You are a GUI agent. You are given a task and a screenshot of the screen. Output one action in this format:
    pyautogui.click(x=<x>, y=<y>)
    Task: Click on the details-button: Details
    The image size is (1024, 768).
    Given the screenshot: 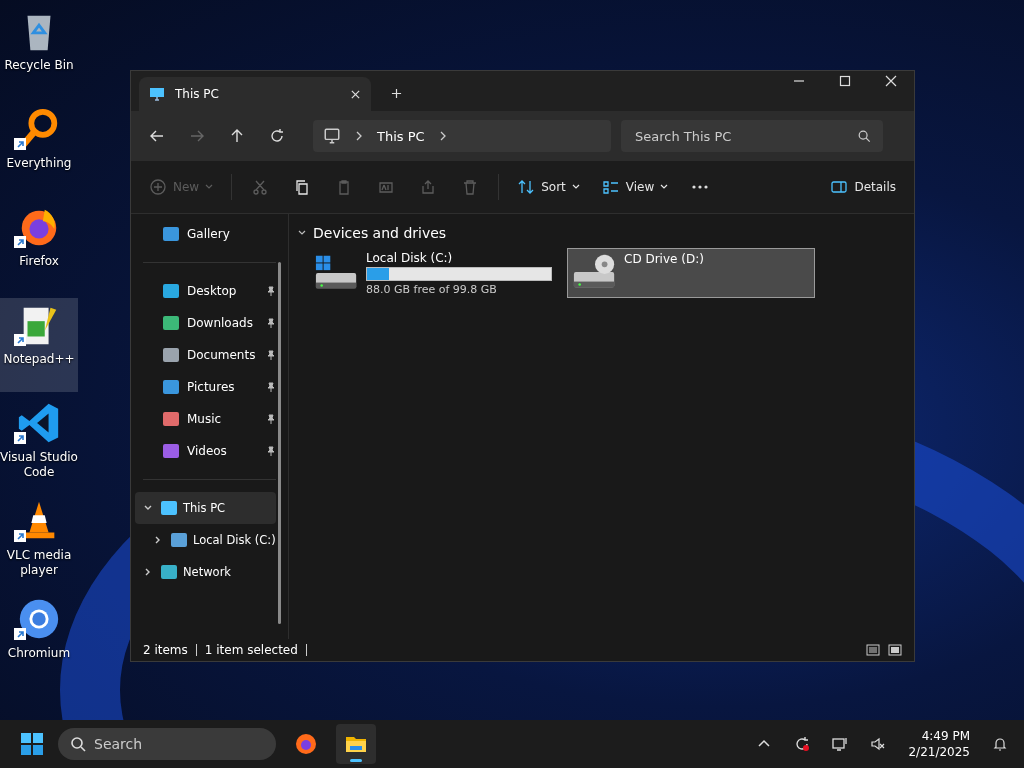 What is the action you would take?
    pyautogui.click(x=863, y=187)
    